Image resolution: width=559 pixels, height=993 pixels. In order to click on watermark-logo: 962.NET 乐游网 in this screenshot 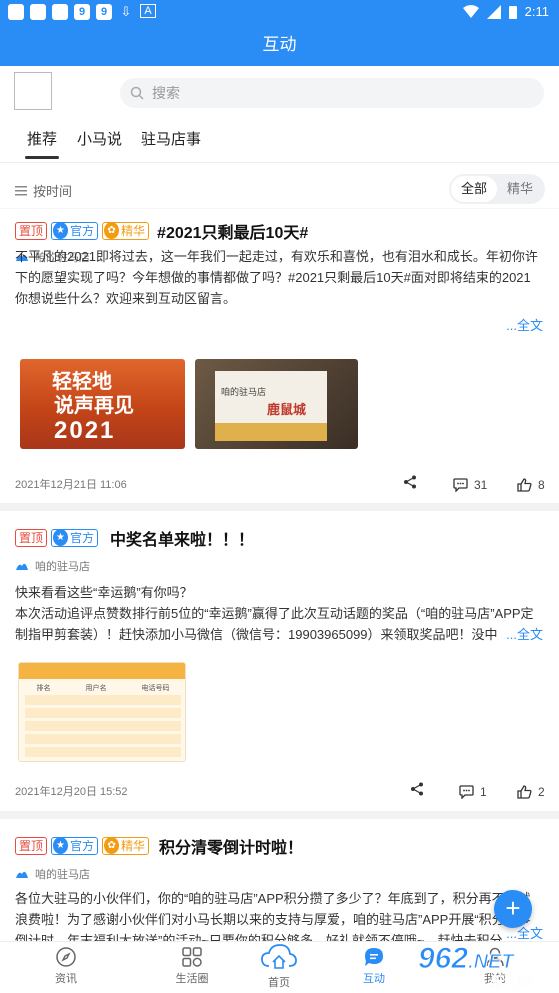, I will do `click(486, 966)`.